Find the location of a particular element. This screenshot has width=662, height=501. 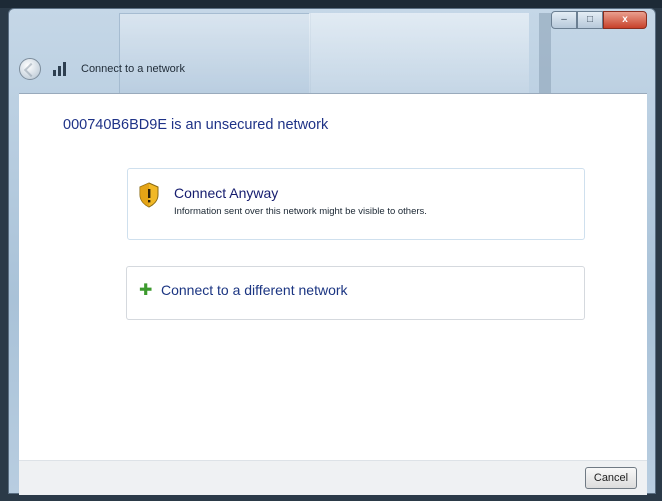

security-shield-icon is located at coordinates (149, 195).